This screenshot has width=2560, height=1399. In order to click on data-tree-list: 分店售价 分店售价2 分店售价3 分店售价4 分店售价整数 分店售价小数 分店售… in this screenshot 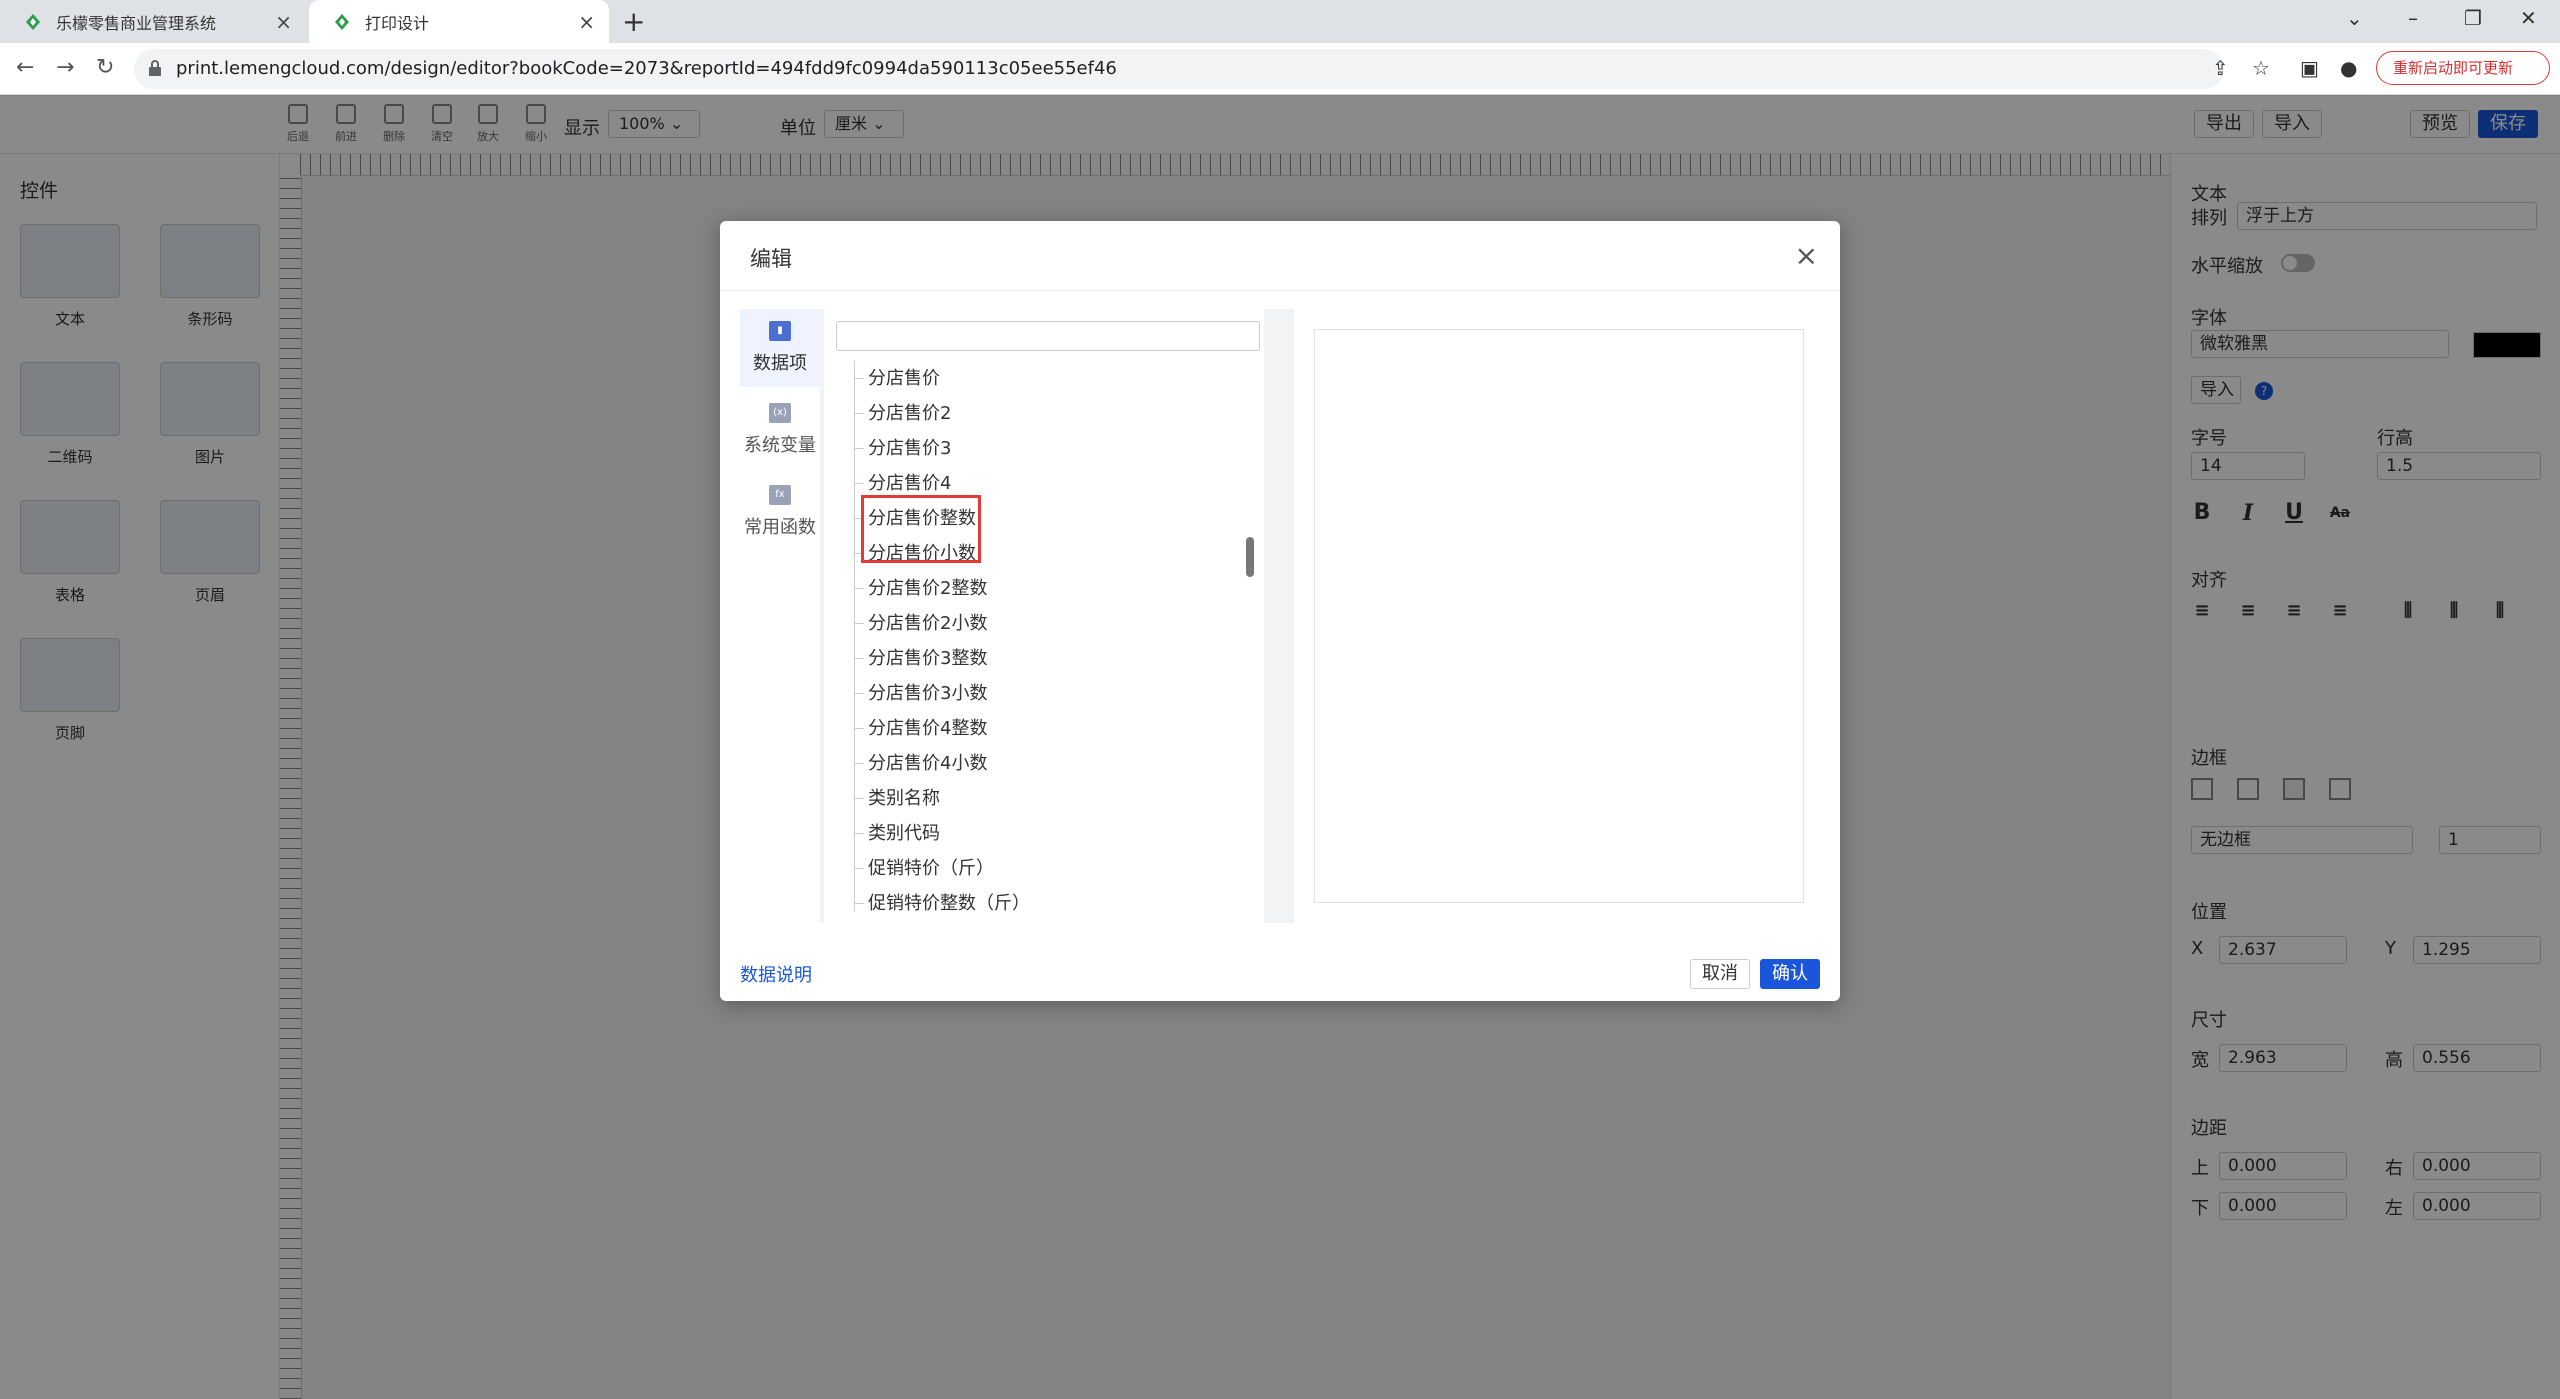, I will do `click(1044, 636)`.